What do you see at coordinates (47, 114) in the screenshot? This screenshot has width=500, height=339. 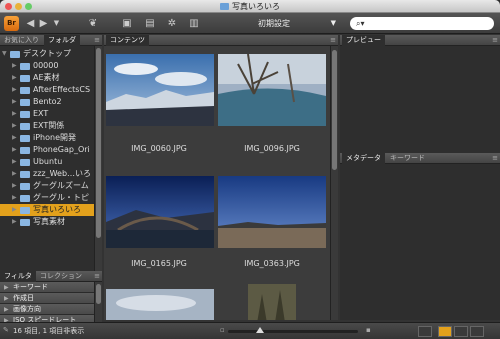 I see `folder-tree-item: ▶ EXT` at bounding box center [47, 114].